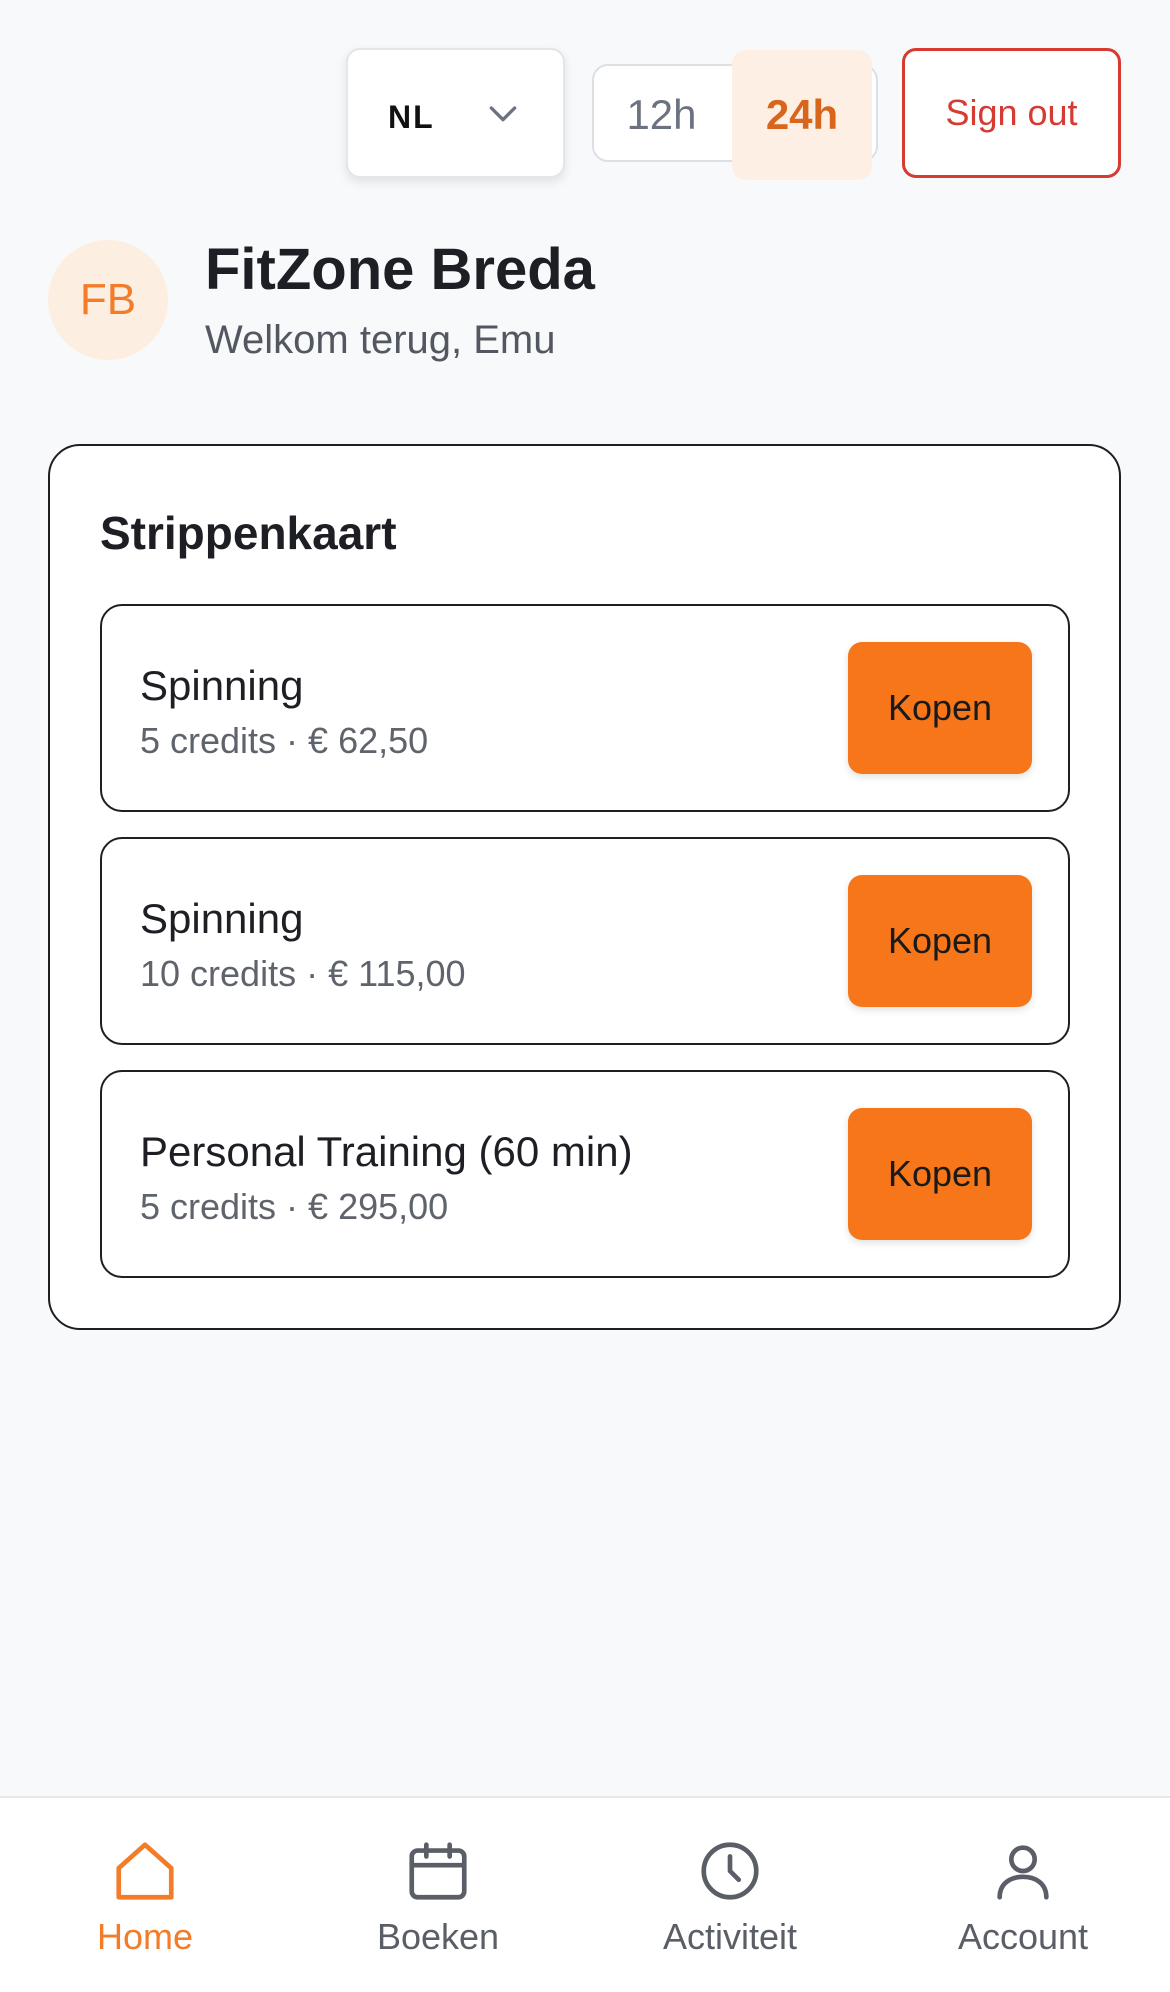 This screenshot has width=1170, height=1992. I want to click on home-icon, so click(145, 1871).